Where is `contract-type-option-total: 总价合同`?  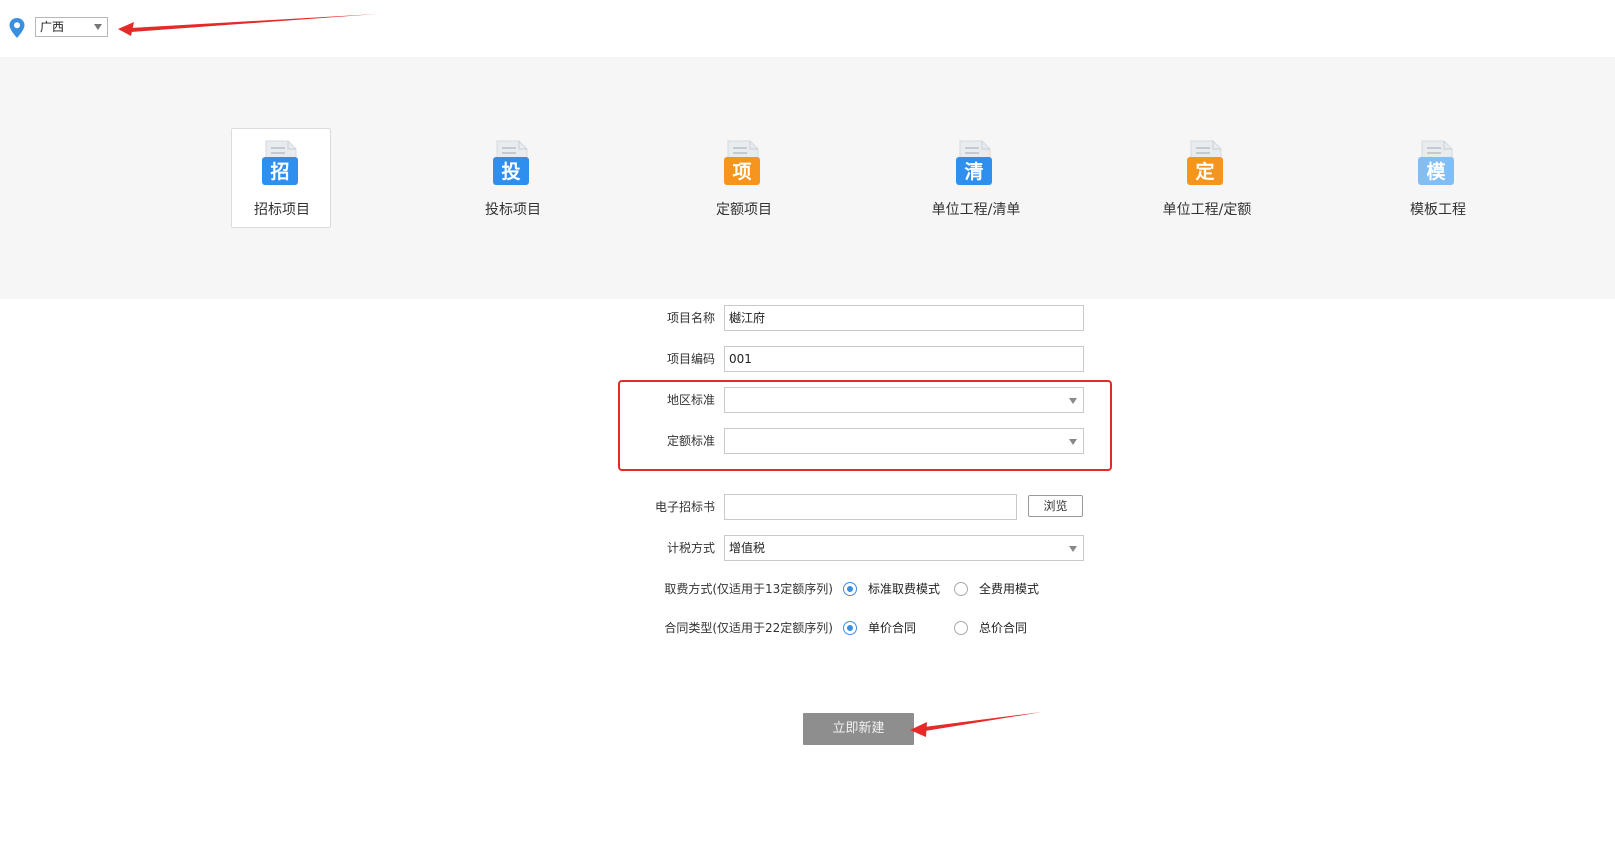 contract-type-option-total: 总价合同 is located at coordinates (1003, 628).